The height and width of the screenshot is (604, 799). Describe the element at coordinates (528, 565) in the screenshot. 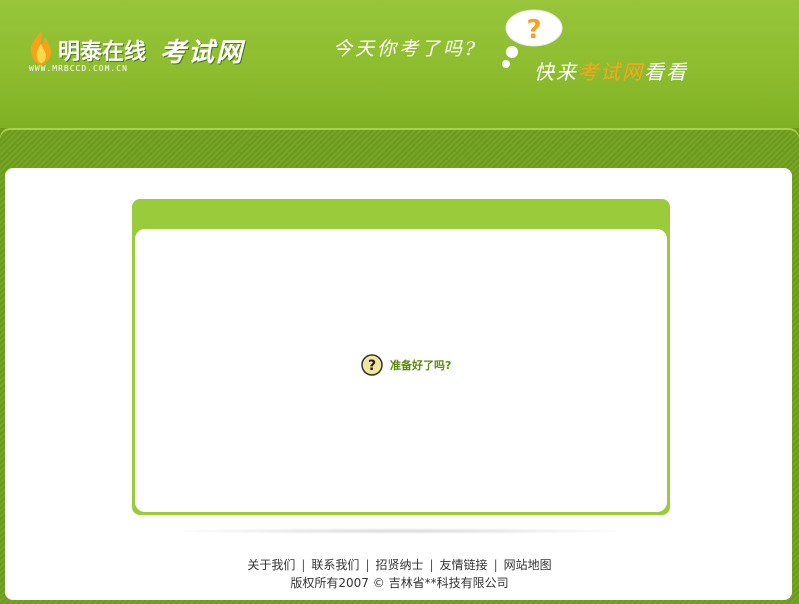

I see `footer-link-sitemap: 网站地图` at that location.